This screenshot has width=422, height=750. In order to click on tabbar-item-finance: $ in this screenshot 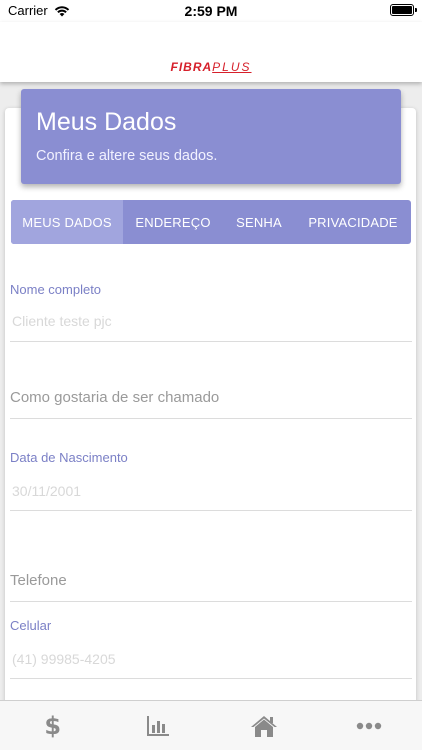, I will do `click(53, 725)`.